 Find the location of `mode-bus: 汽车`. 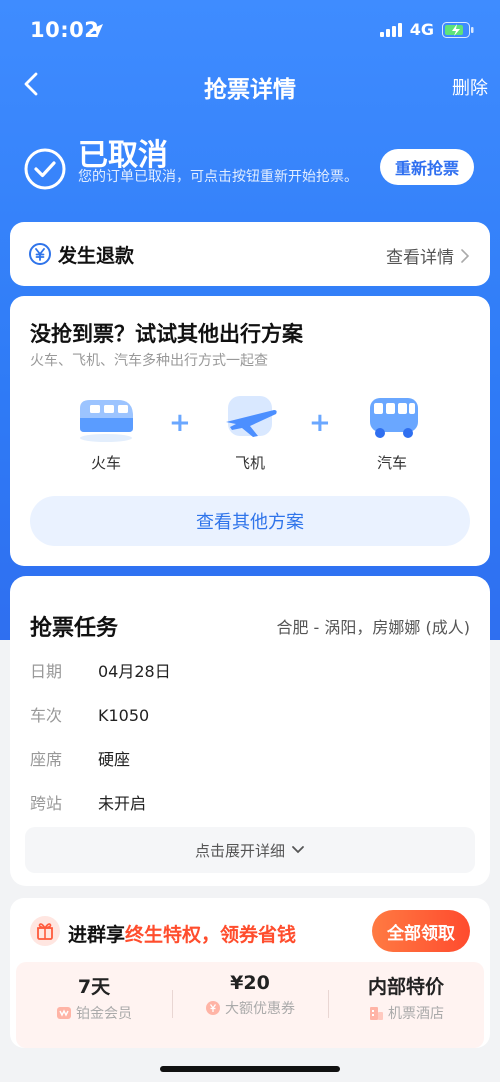

mode-bus: 汽车 is located at coordinates (392, 432).